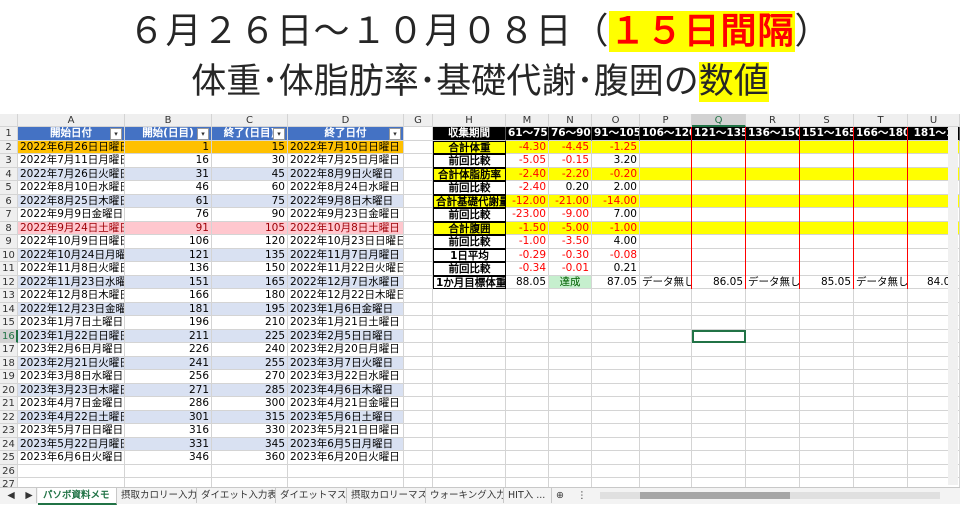  Describe the element at coordinates (250, 309) in the screenshot. I see `table-cell: 195` at that location.